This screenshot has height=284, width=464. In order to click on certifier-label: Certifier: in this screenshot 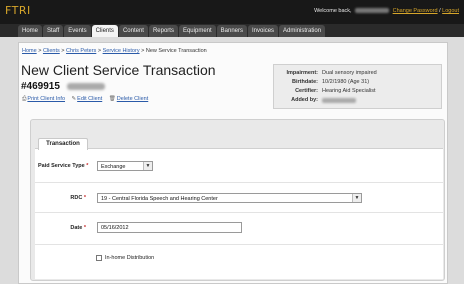, I will do `click(306, 91)`.